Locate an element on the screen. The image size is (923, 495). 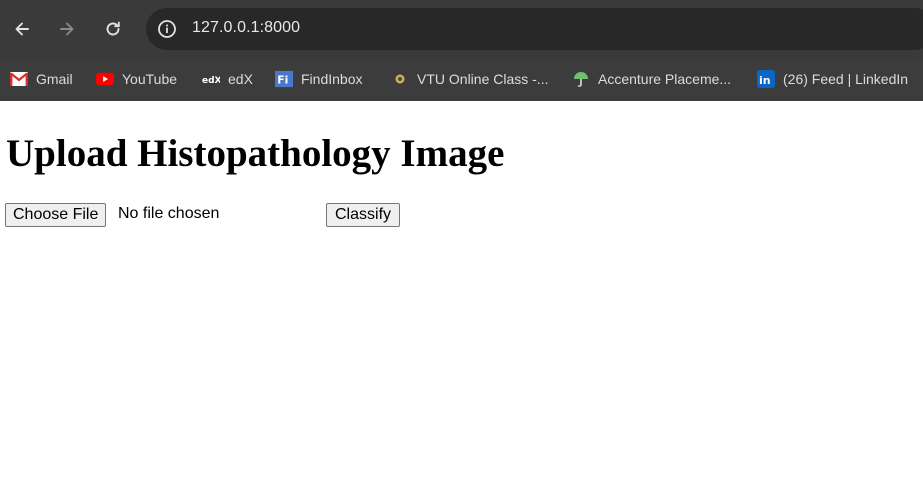
gmail-icon is located at coordinates (19, 79).